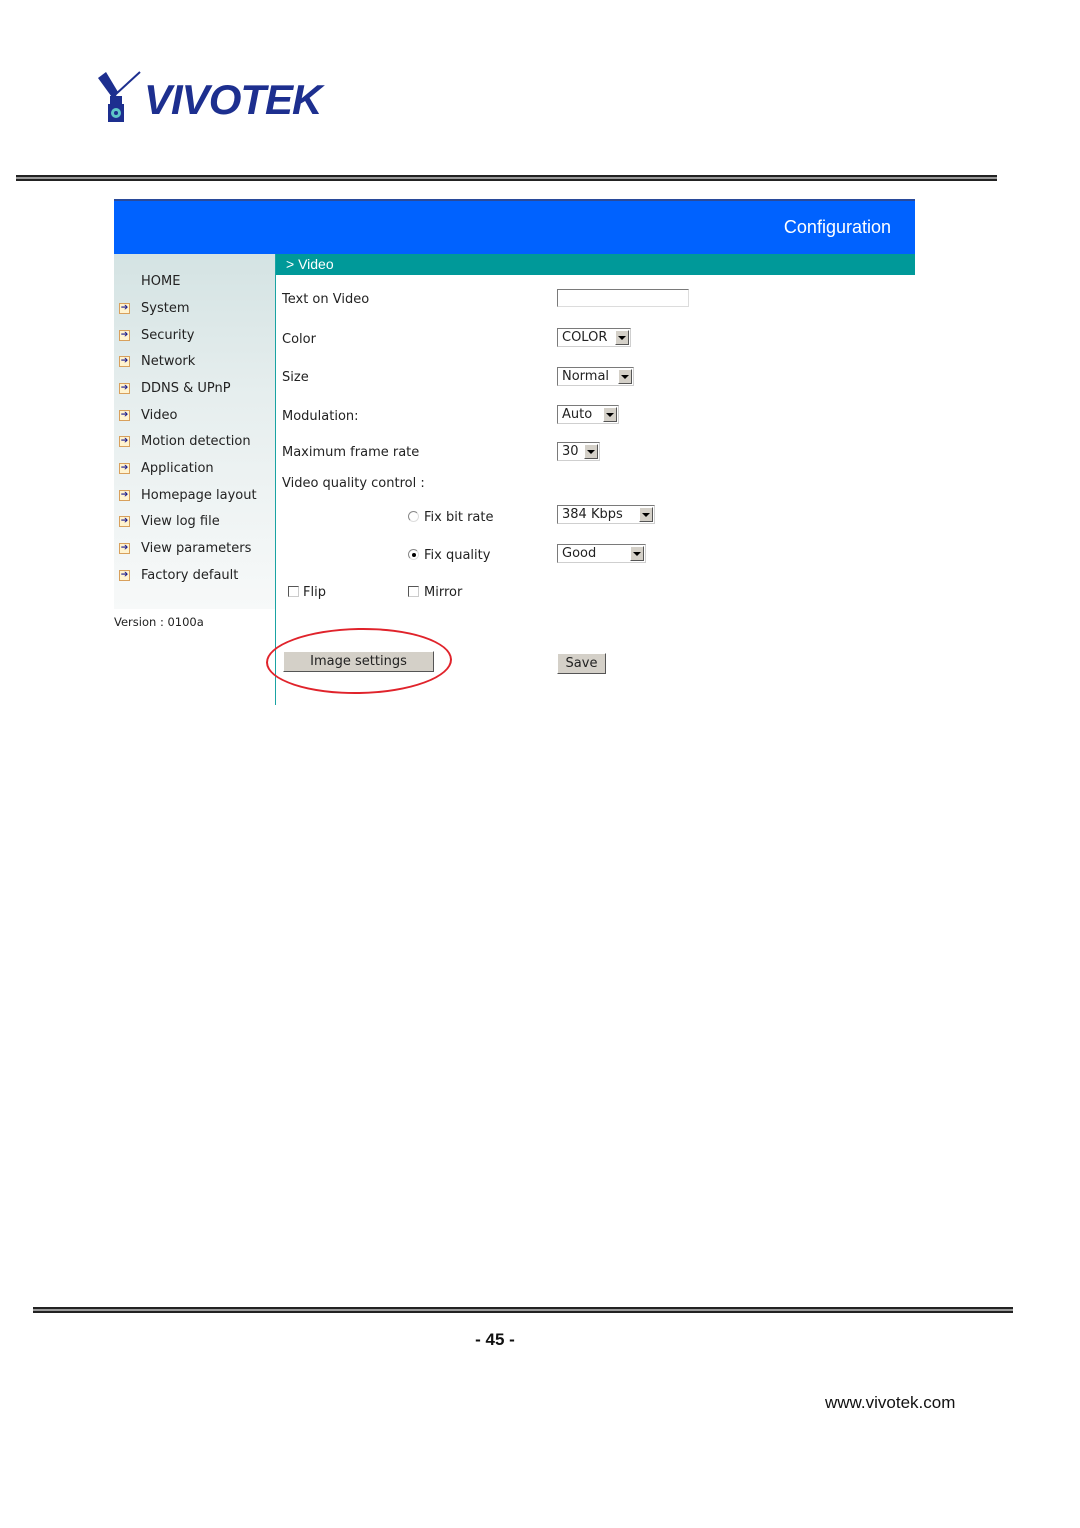  I want to click on sidebar-item-label: Factory default, so click(190, 575).